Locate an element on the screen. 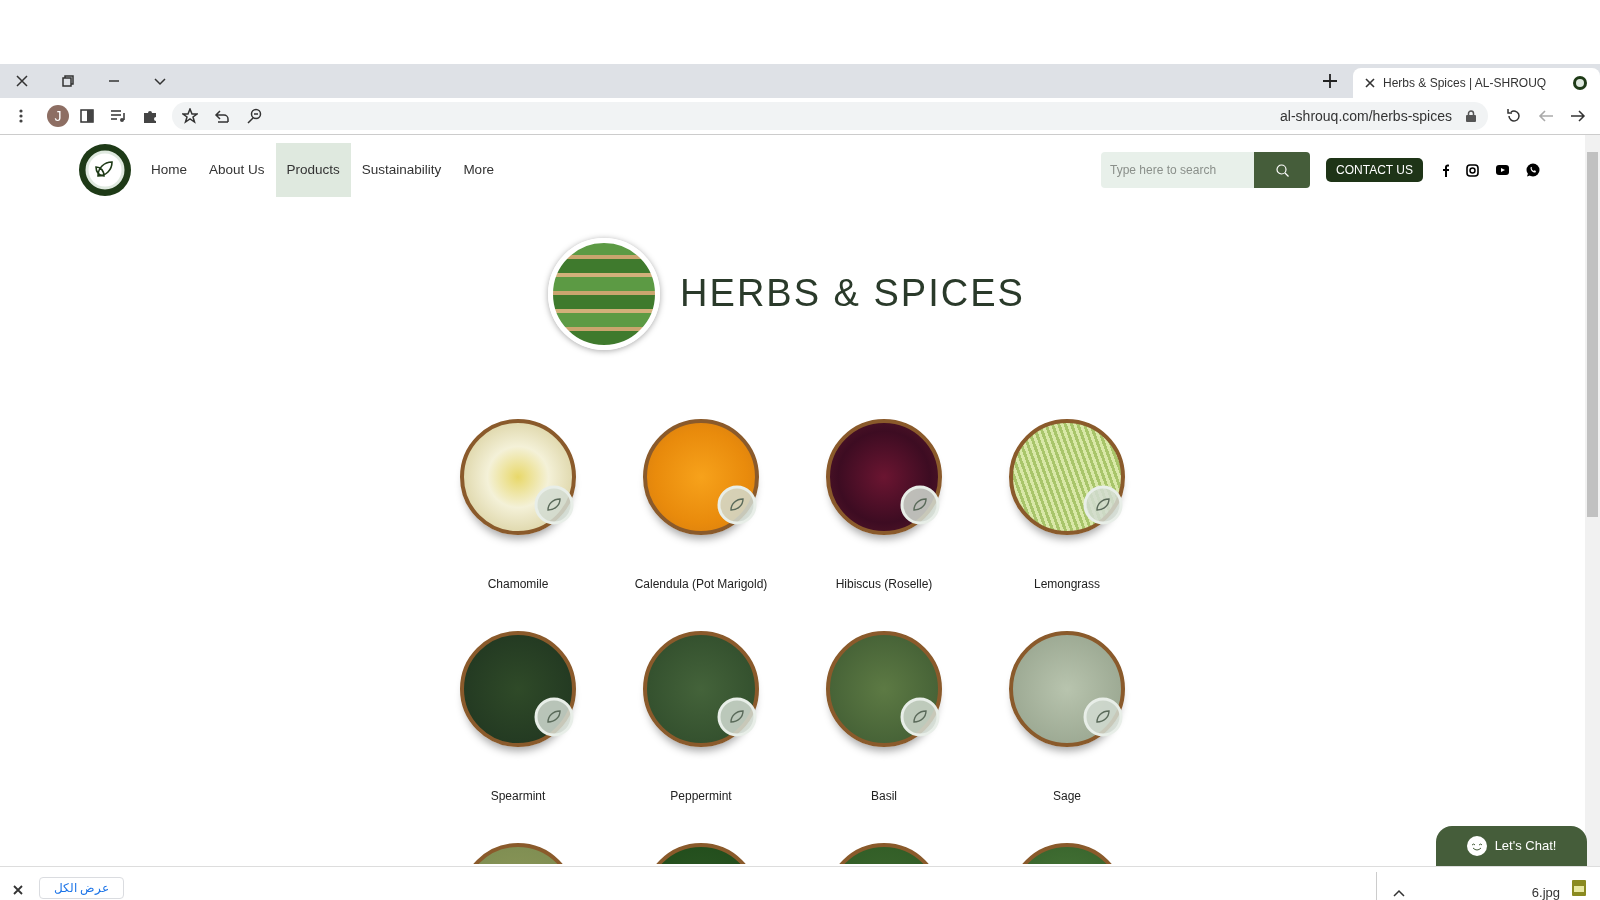 Image resolution: width=1600 pixels, height=900 pixels. product-name: Sage is located at coordinates (1067, 796).